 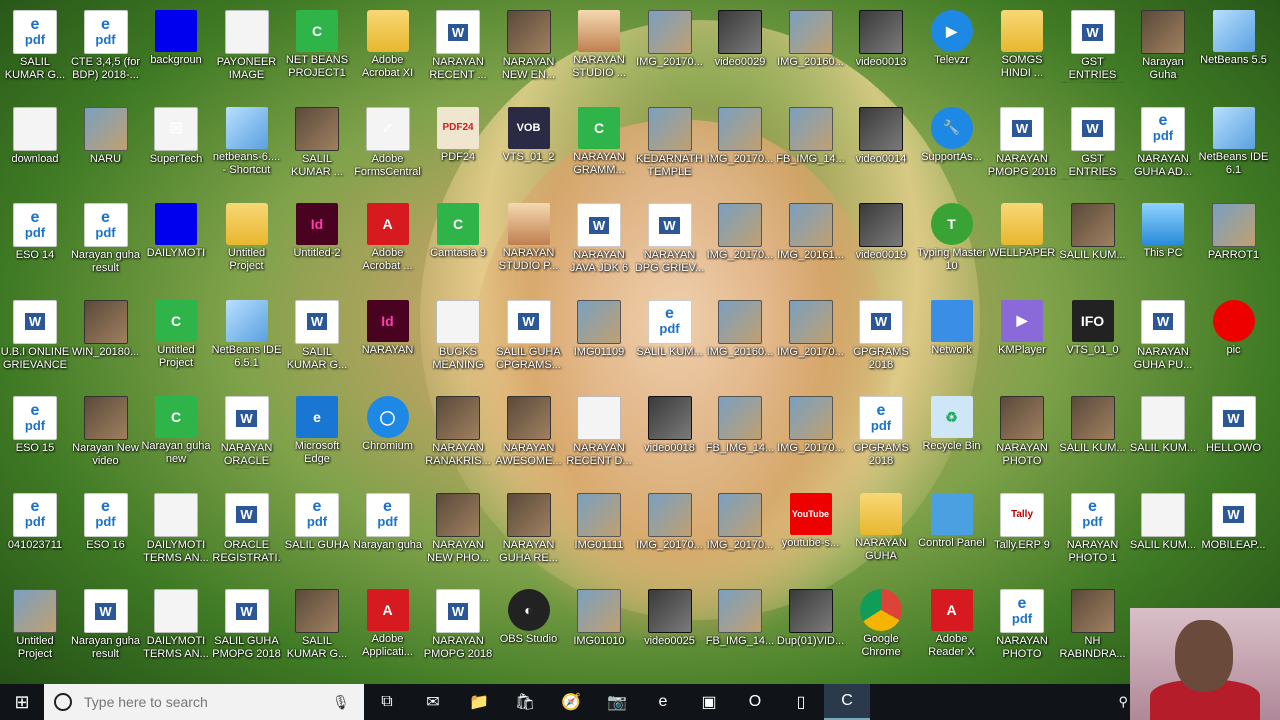 I want to click on taskbar-edge-icon: e, so click(x=663, y=702).